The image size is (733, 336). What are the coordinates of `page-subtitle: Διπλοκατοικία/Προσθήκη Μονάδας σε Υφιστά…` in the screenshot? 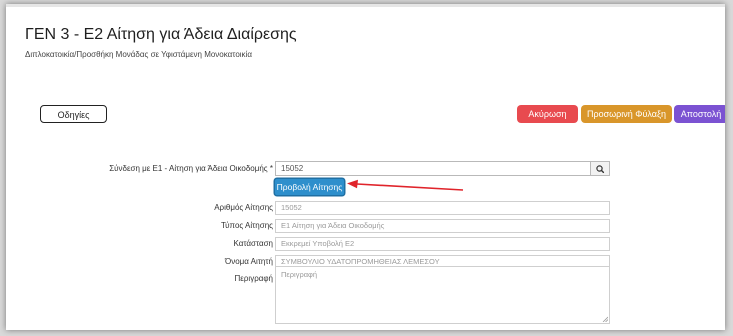 It's located at (138, 54).